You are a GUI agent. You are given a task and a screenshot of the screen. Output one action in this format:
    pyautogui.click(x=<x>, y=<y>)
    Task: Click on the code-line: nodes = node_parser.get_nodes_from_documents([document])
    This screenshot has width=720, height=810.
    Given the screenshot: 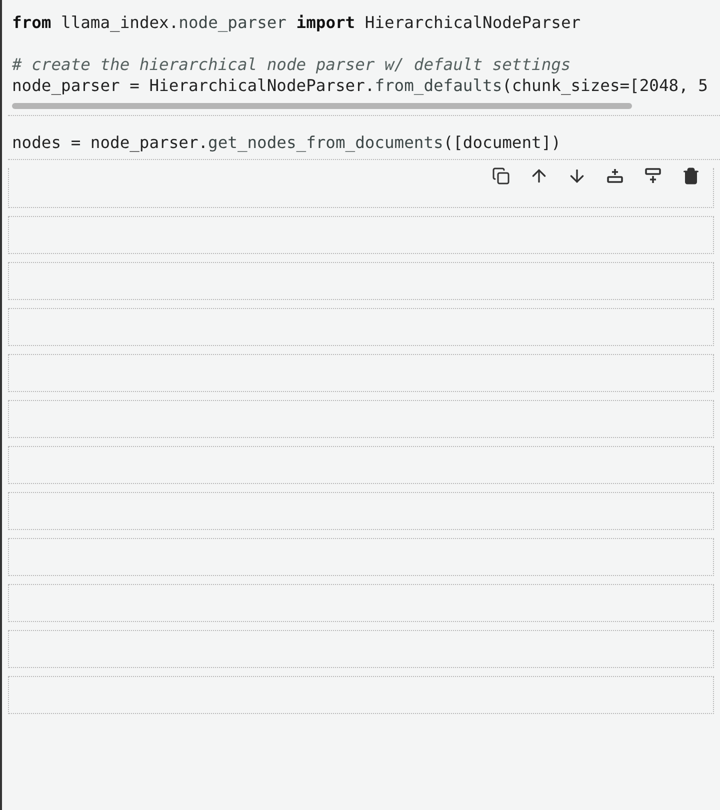 What is the action you would take?
    pyautogui.click(x=287, y=142)
    